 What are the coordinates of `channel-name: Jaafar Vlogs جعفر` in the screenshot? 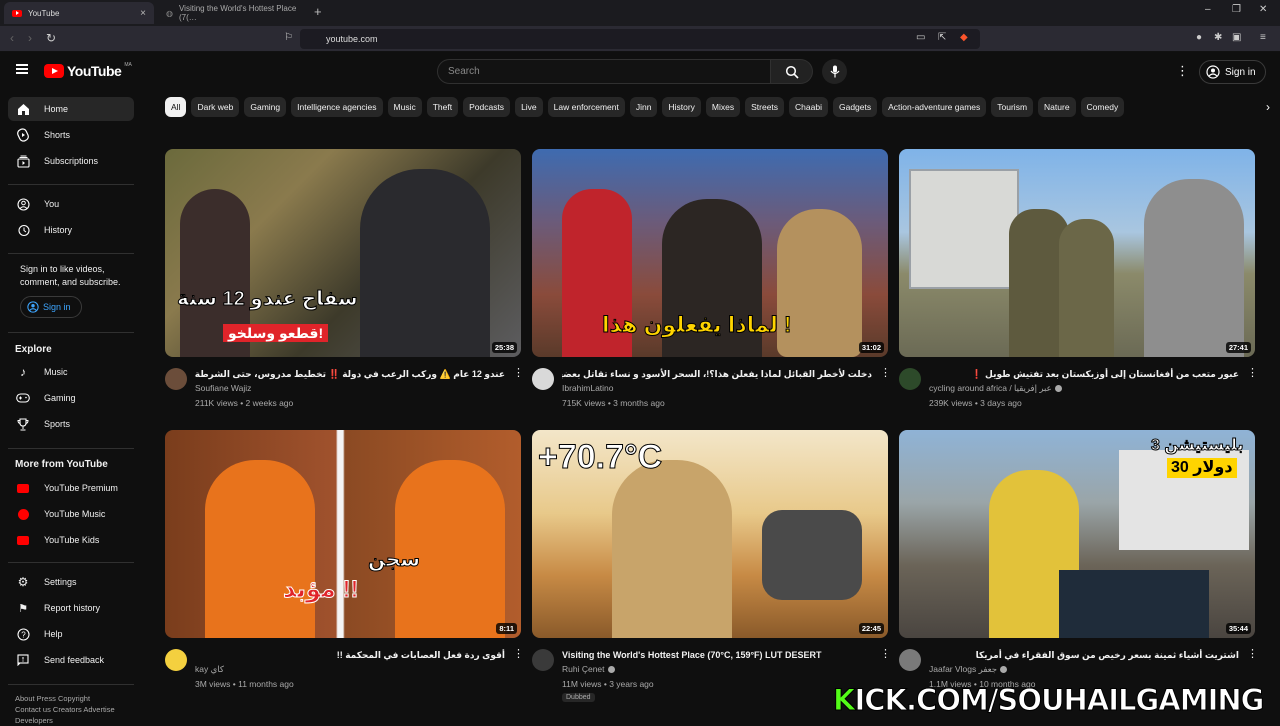 It's located at (968, 669).